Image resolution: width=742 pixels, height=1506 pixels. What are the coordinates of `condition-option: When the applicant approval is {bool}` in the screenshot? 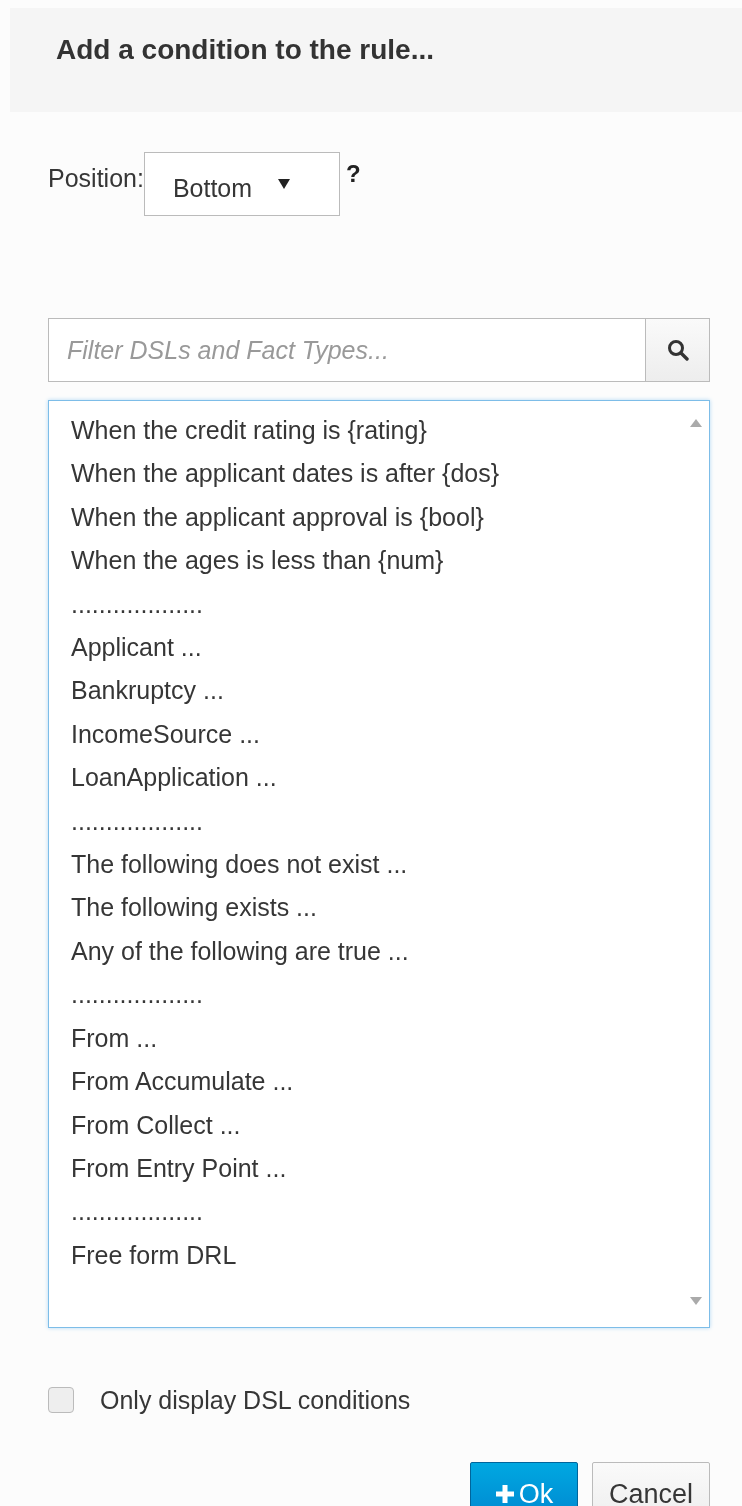 It's located at (377, 517).